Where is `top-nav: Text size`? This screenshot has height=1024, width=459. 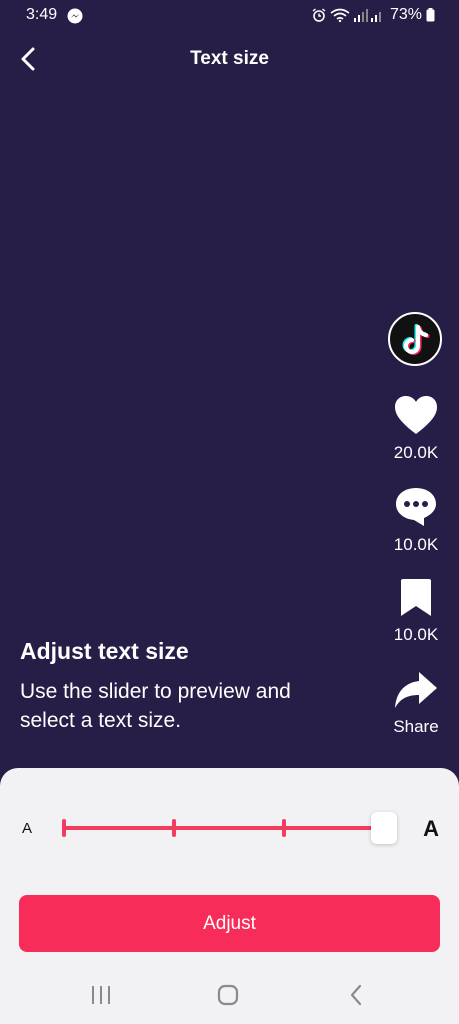 top-nav: Text size is located at coordinates (229, 60).